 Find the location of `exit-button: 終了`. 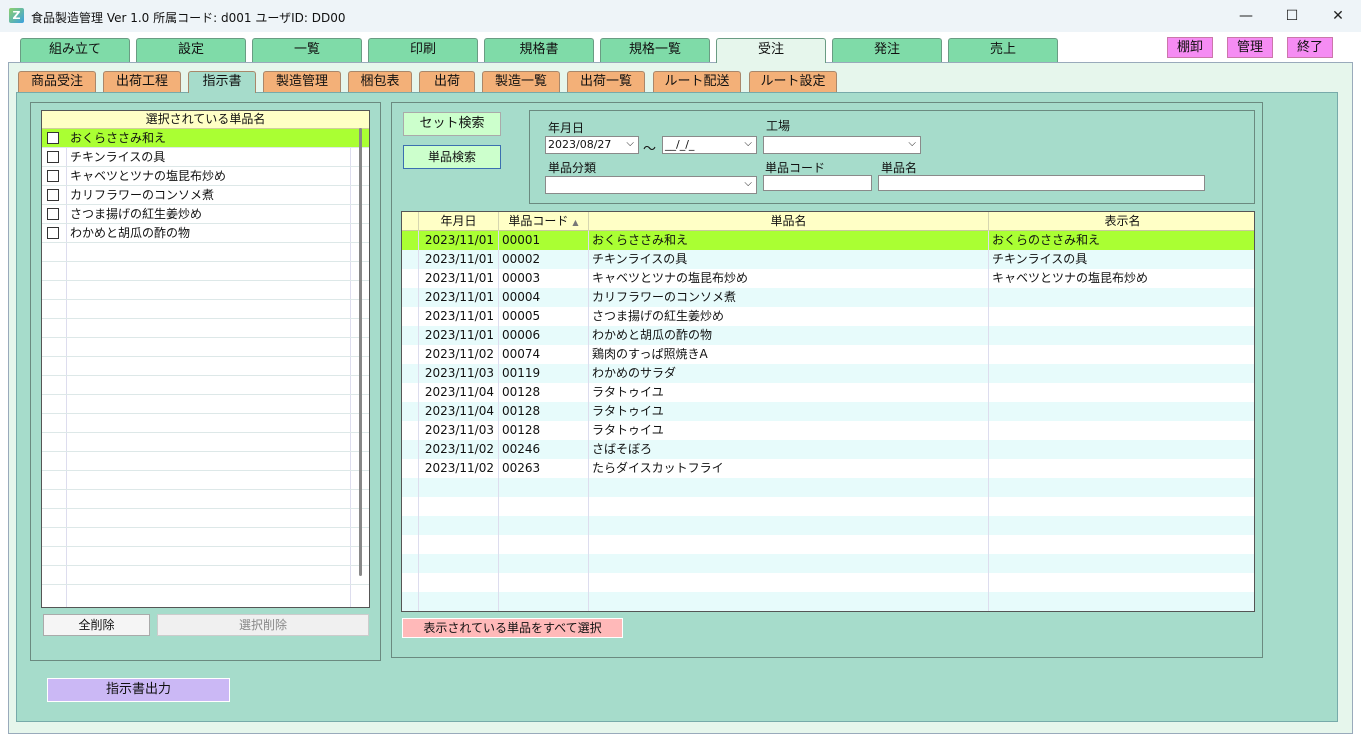

exit-button: 終了 is located at coordinates (1310, 47).